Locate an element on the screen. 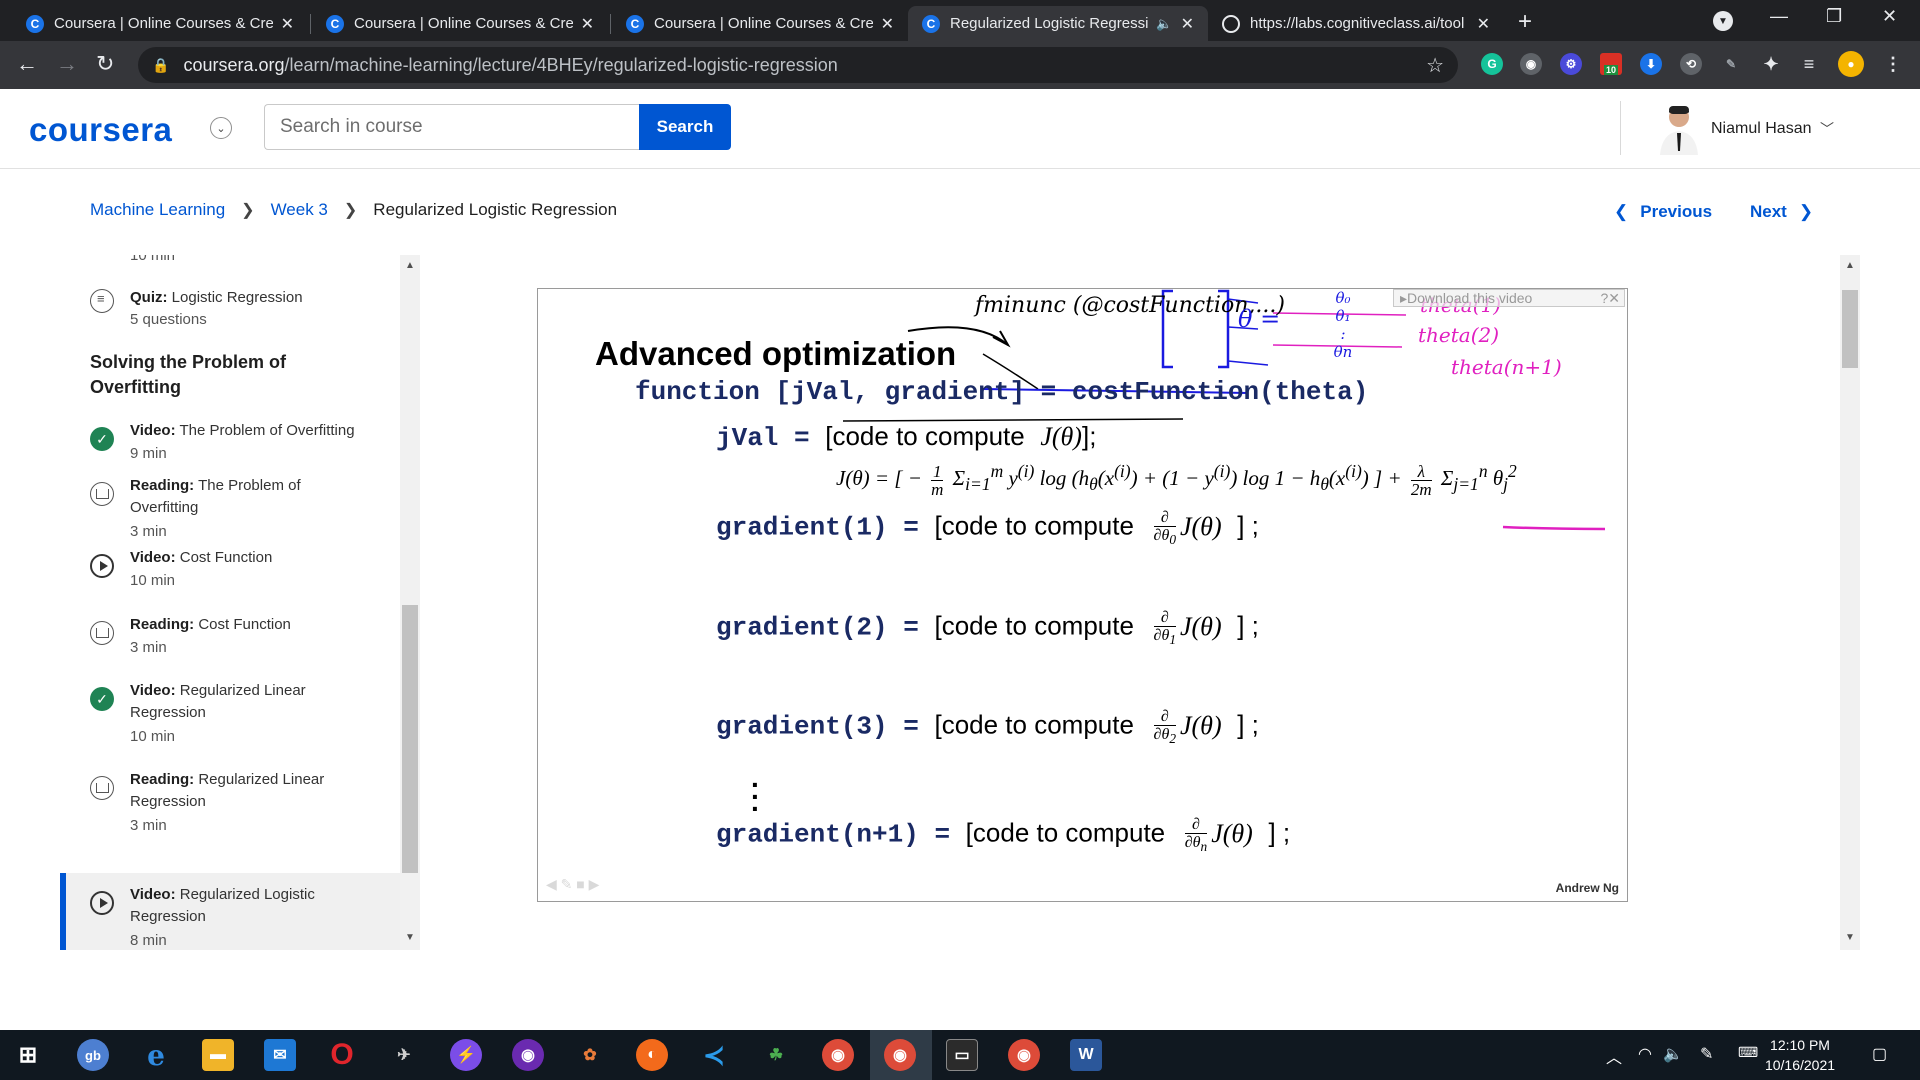  browser-tab-active: C Regularized Logistic Regressi 🔈 ✕ is located at coordinates (1058, 23).